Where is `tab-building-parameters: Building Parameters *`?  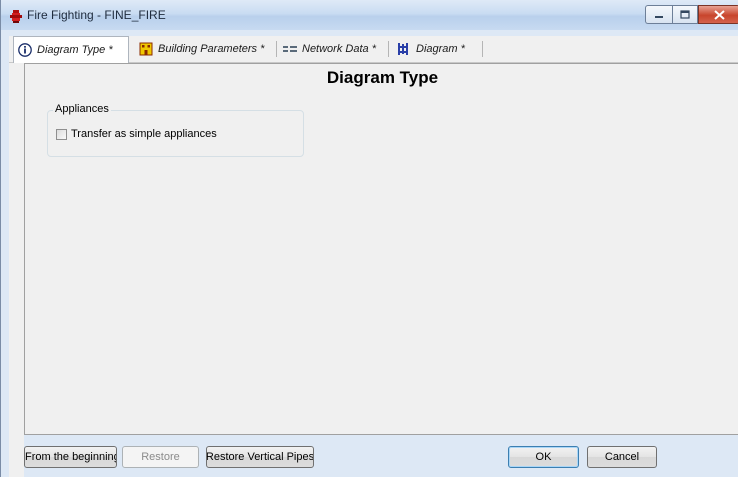 tab-building-parameters: Building Parameters * is located at coordinates (206, 49).